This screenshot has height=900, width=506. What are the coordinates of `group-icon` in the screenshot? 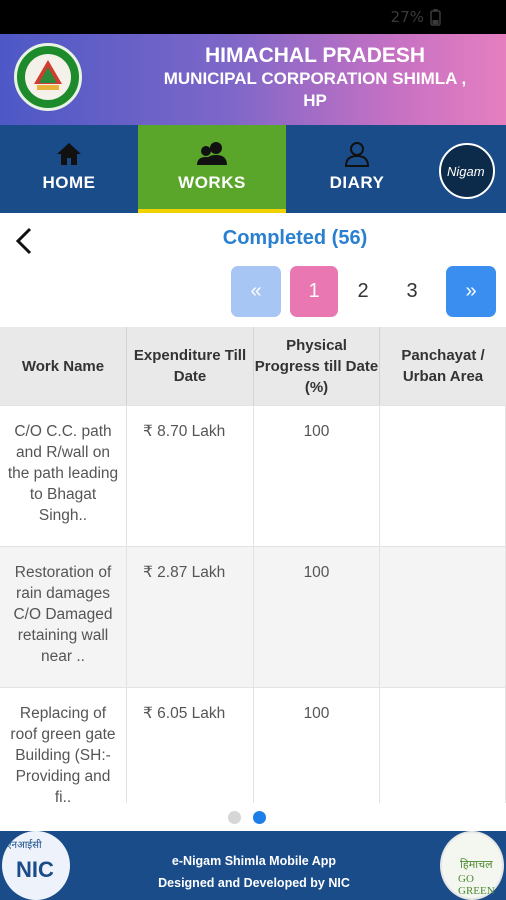 It's located at (212, 153).